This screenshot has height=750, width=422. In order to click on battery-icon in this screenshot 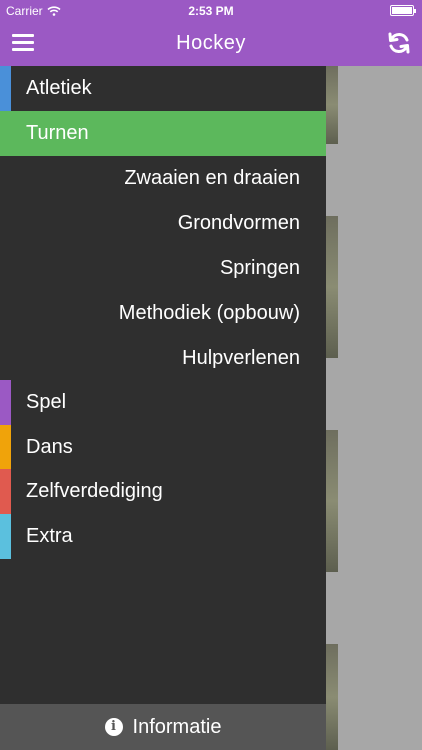, I will do `click(403, 10)`.